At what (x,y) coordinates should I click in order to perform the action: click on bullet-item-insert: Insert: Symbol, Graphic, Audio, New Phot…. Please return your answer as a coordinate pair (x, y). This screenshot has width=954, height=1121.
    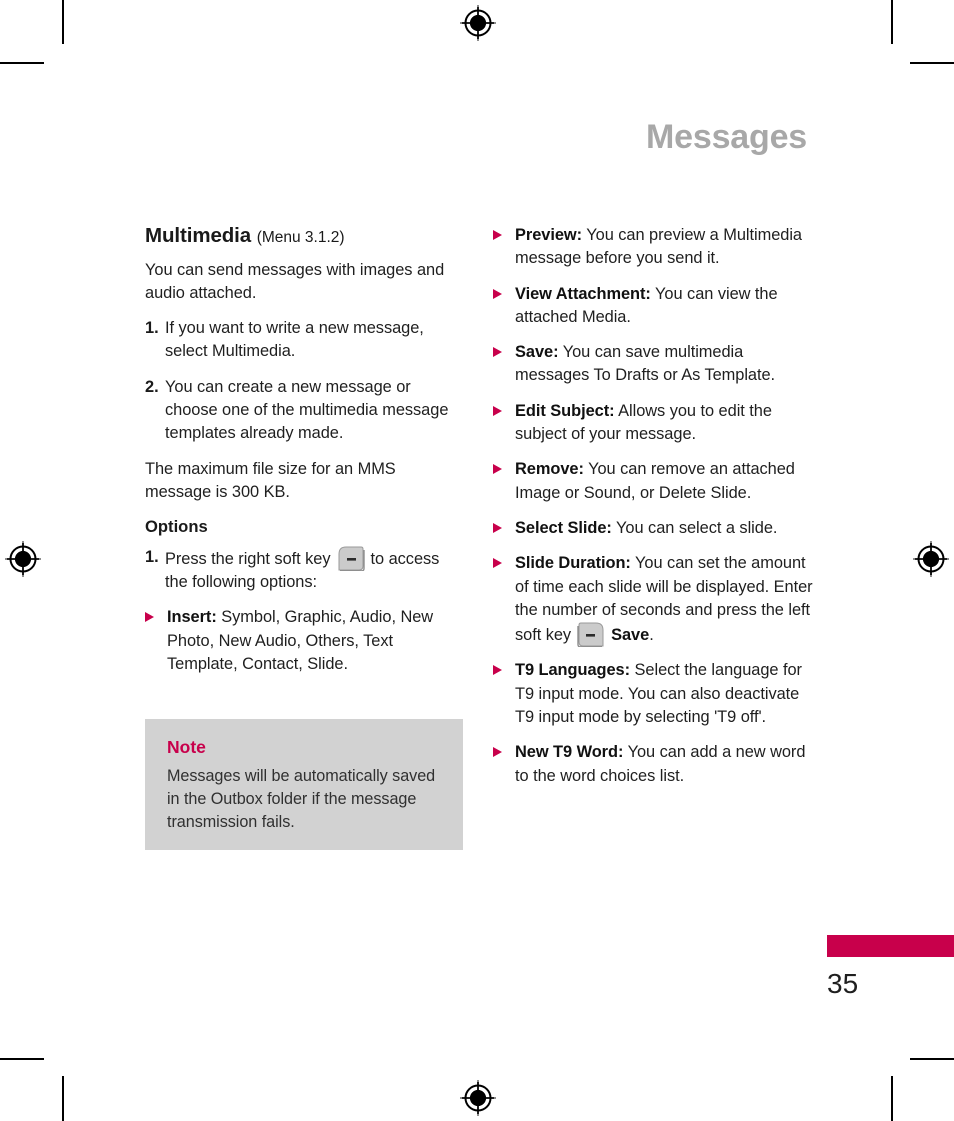
    Looking at the image, I should click on (305, 641).